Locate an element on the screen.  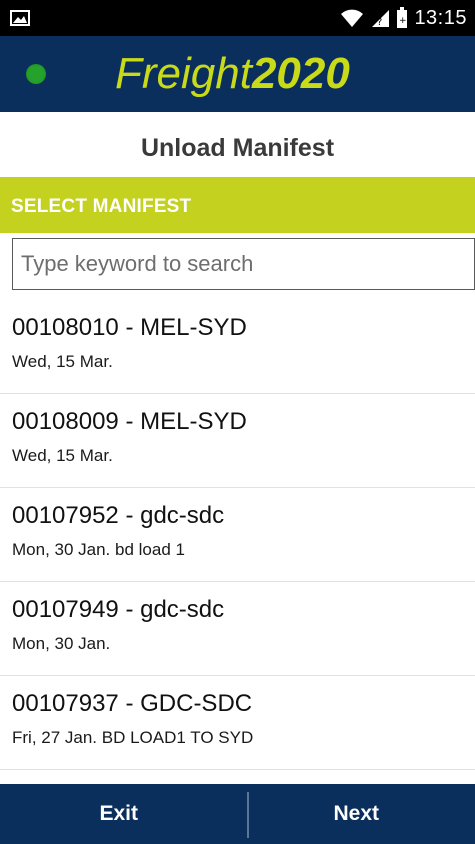
manifest-title: 00107937 - GDC-SDC is located at coordinates (132, 703).